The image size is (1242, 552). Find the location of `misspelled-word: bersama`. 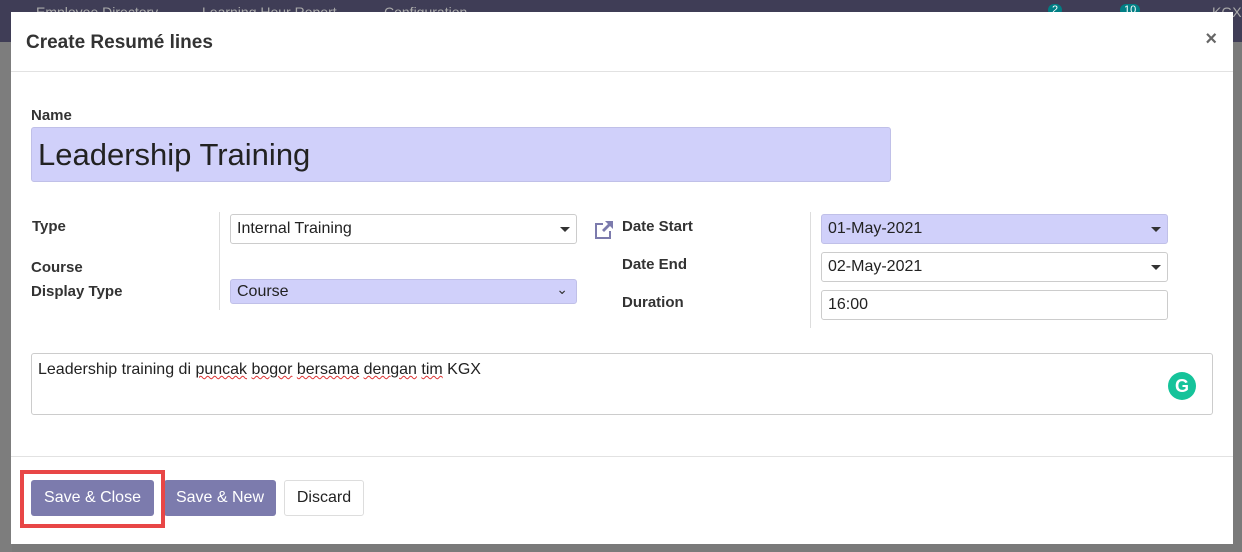

misspelled-word: bersama is located at coordinates (328, 369).